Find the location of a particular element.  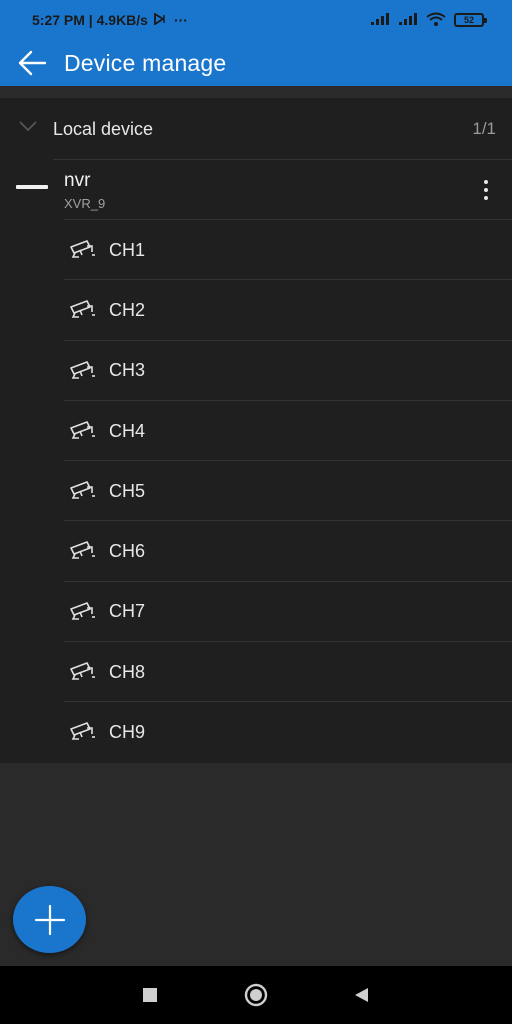

channel-label: CH5 is located at coordinates (127, 490).